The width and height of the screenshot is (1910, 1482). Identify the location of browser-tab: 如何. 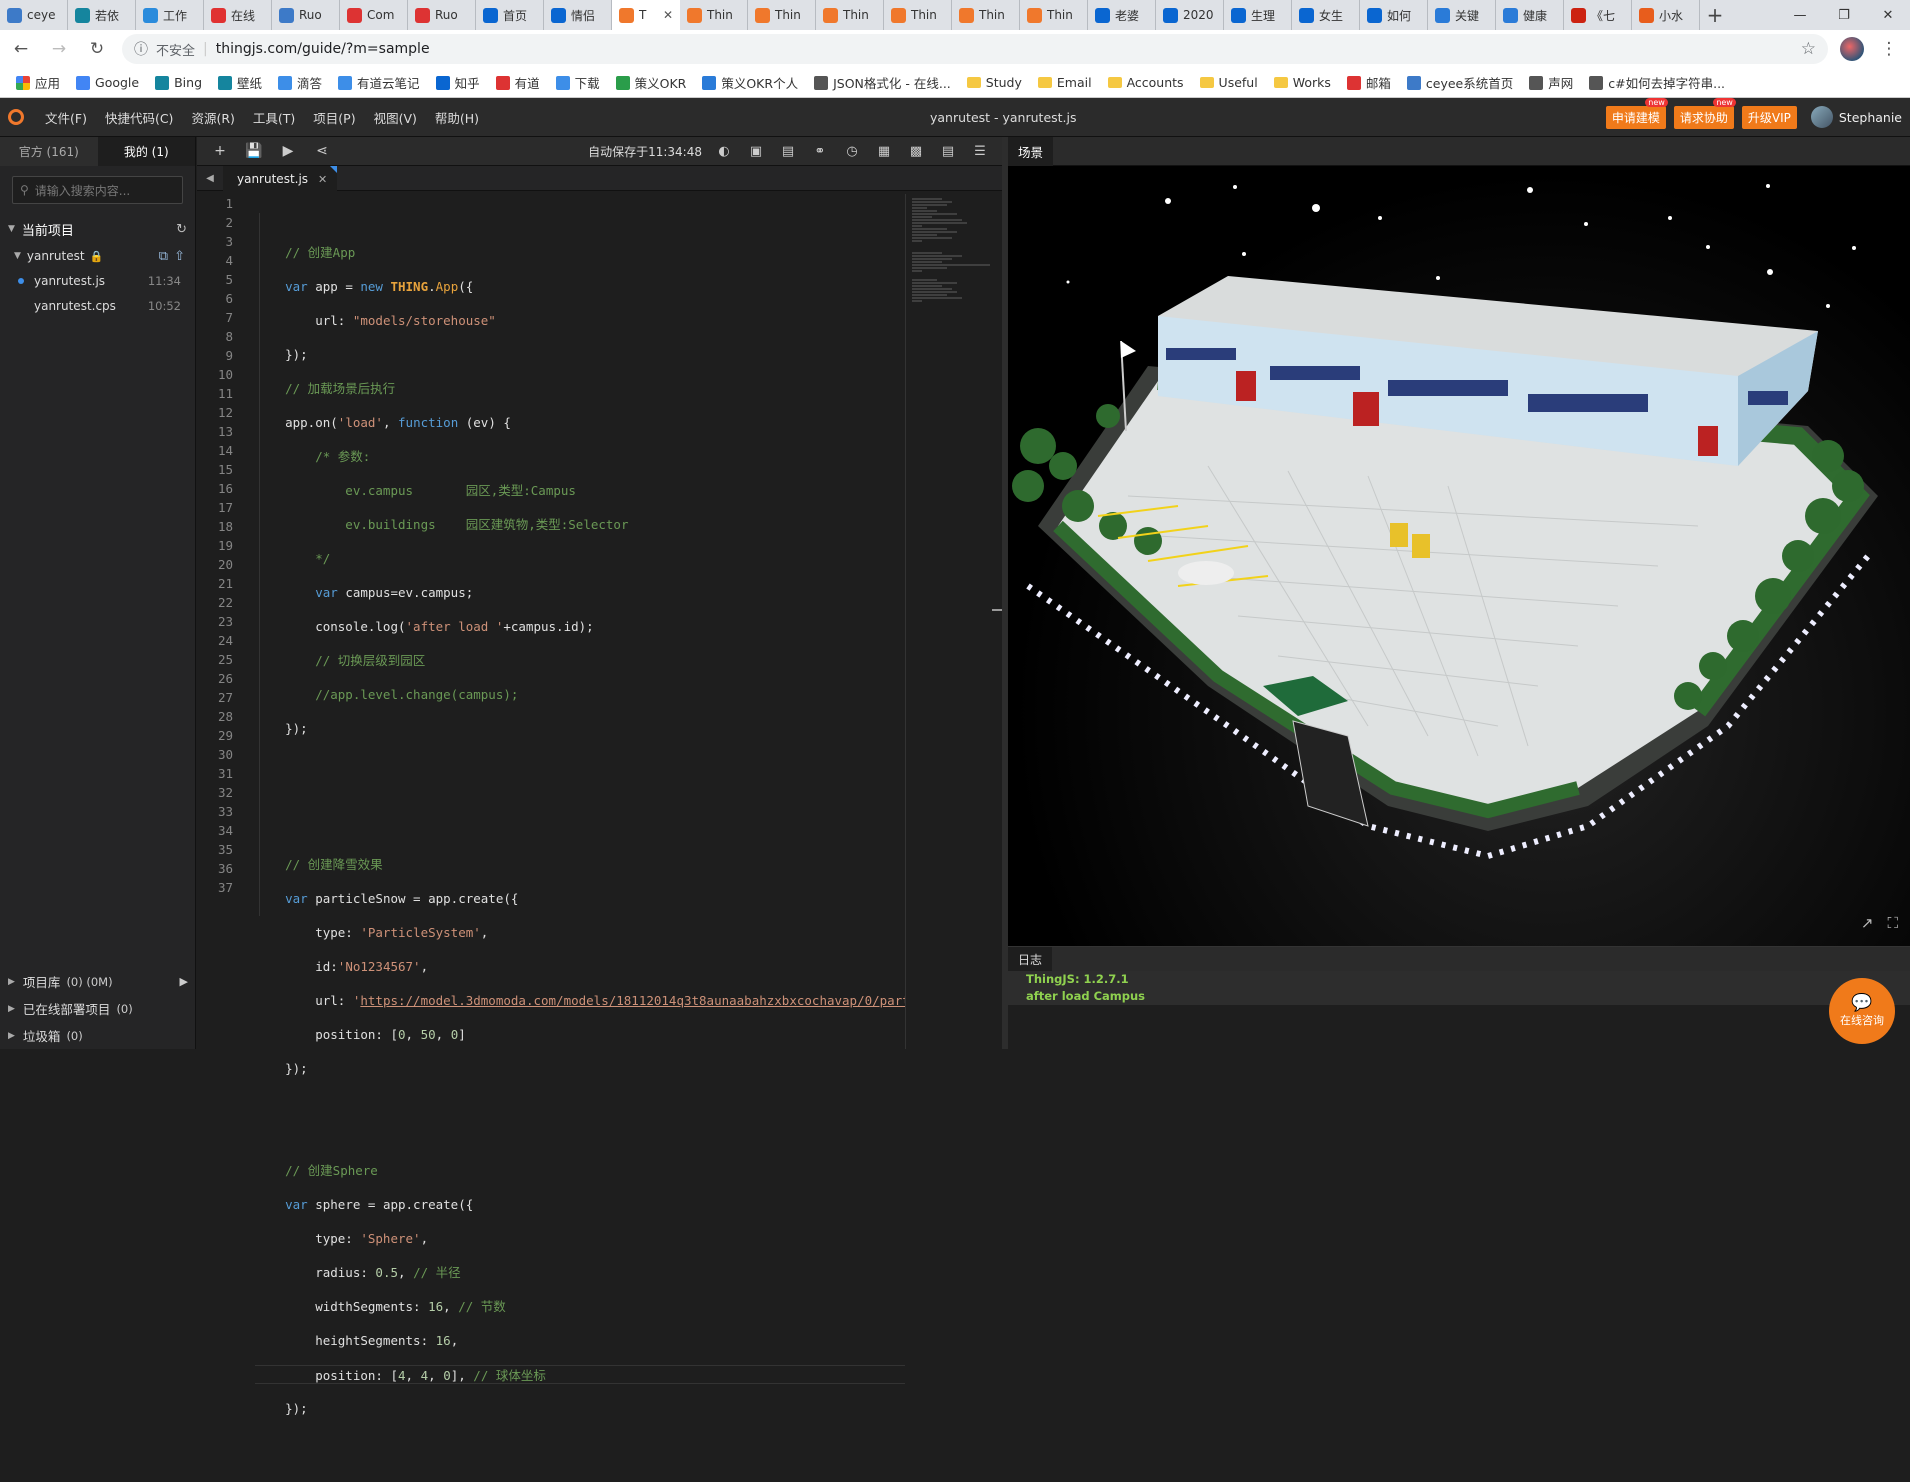
(1394, 15).